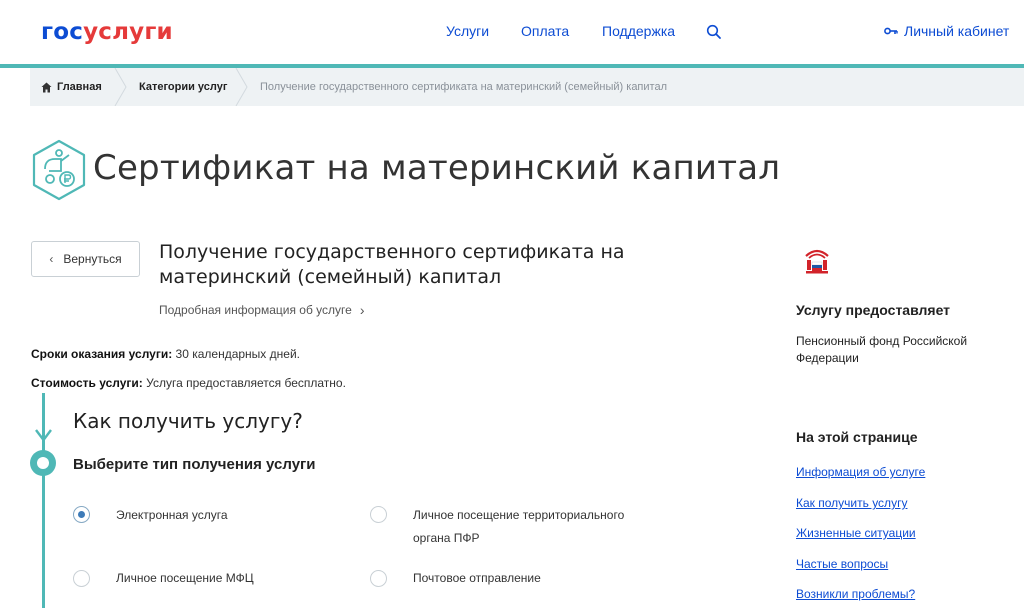 The height and width of the screenshot is (608, 1024). What do you see at coordinates (172, 515) in the screenshot?
I see `option-electronic-label: Электронная услуга` at bounding box center [172, 515].